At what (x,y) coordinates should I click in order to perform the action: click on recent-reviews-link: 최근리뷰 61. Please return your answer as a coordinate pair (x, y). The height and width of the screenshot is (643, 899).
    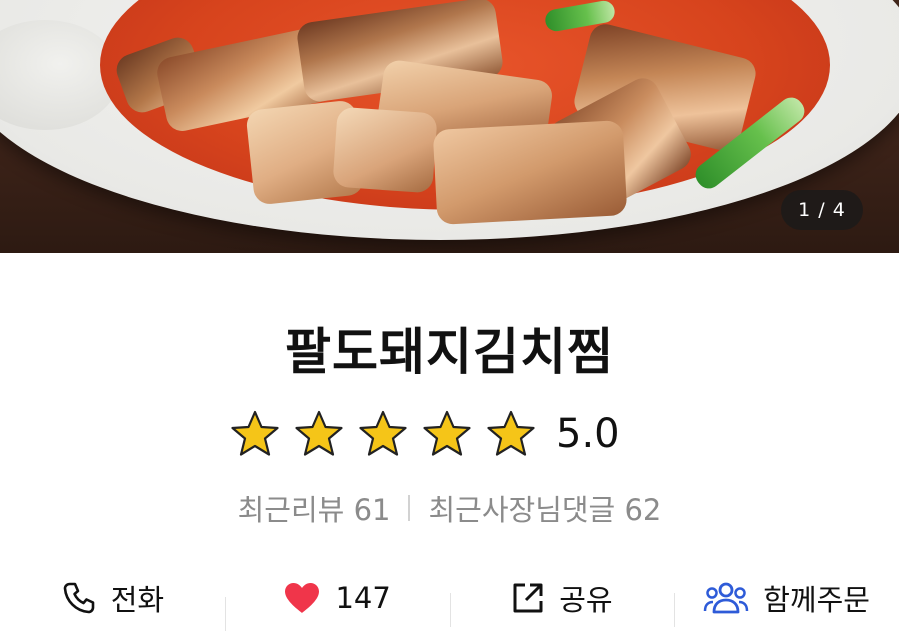
    Looking at the image, I should click on (314, 508).